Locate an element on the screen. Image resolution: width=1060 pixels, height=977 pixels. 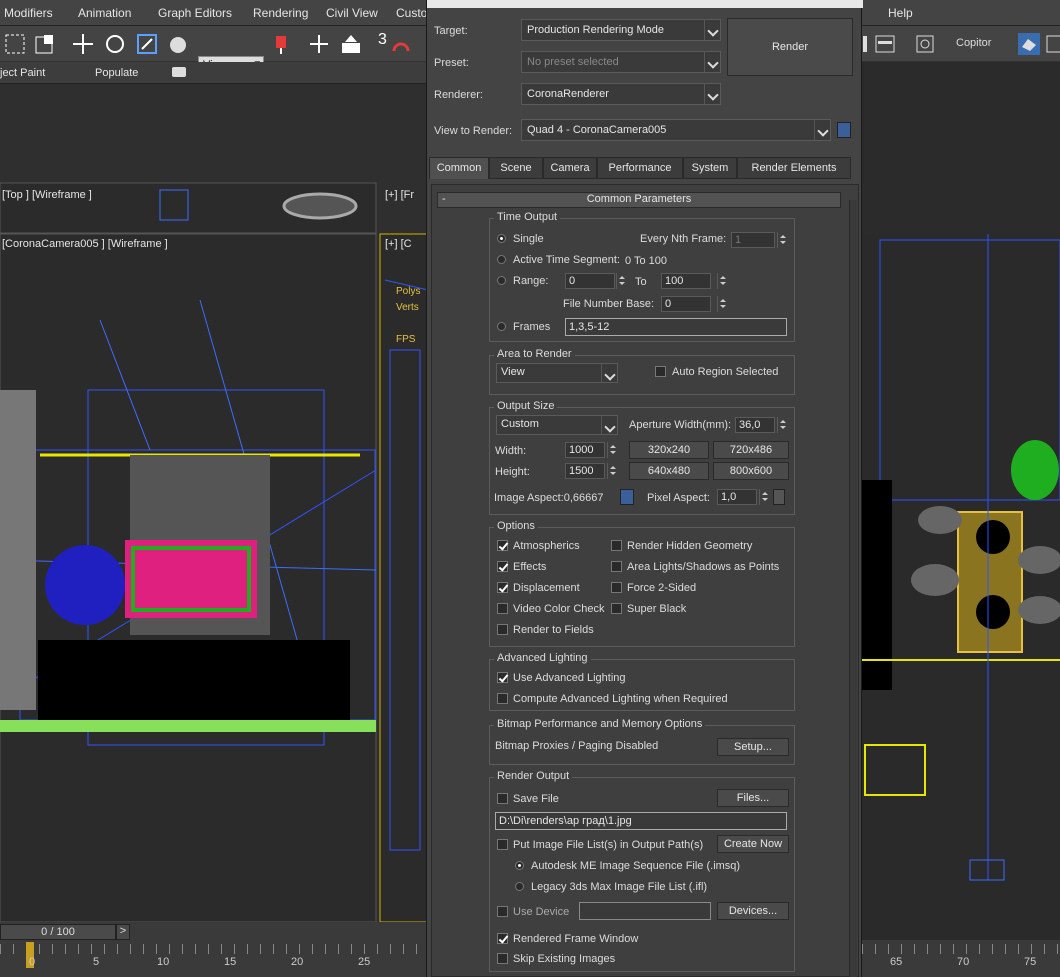
dropdown-icon is located at coordinates (179, 72).